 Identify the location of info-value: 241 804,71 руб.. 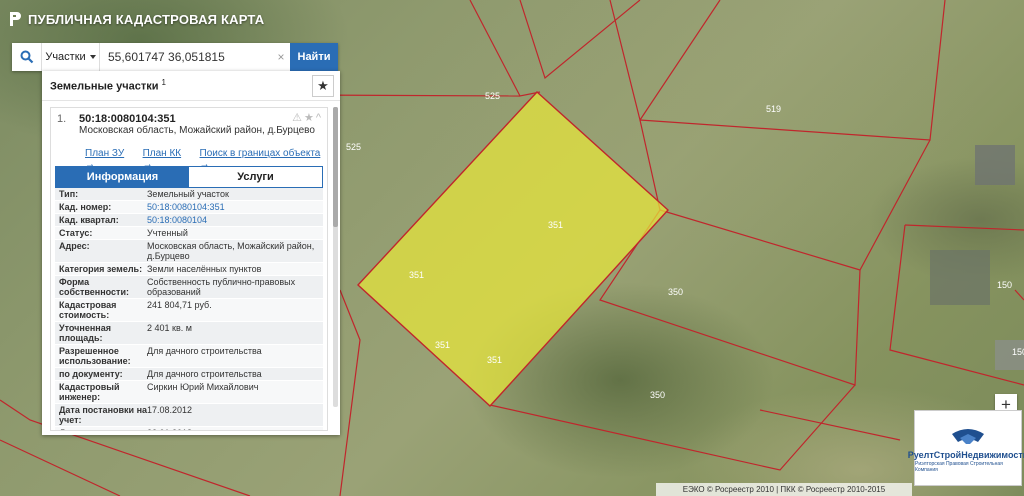
(179, 305).